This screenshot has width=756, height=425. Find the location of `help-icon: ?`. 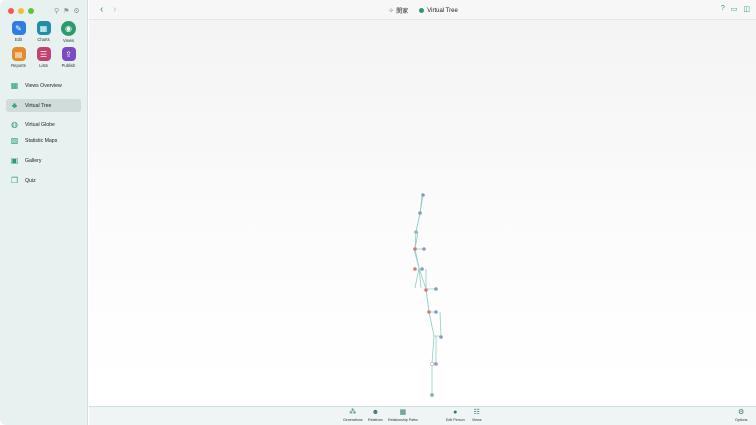

help-icon: ? is located at coordinates (723, 9).